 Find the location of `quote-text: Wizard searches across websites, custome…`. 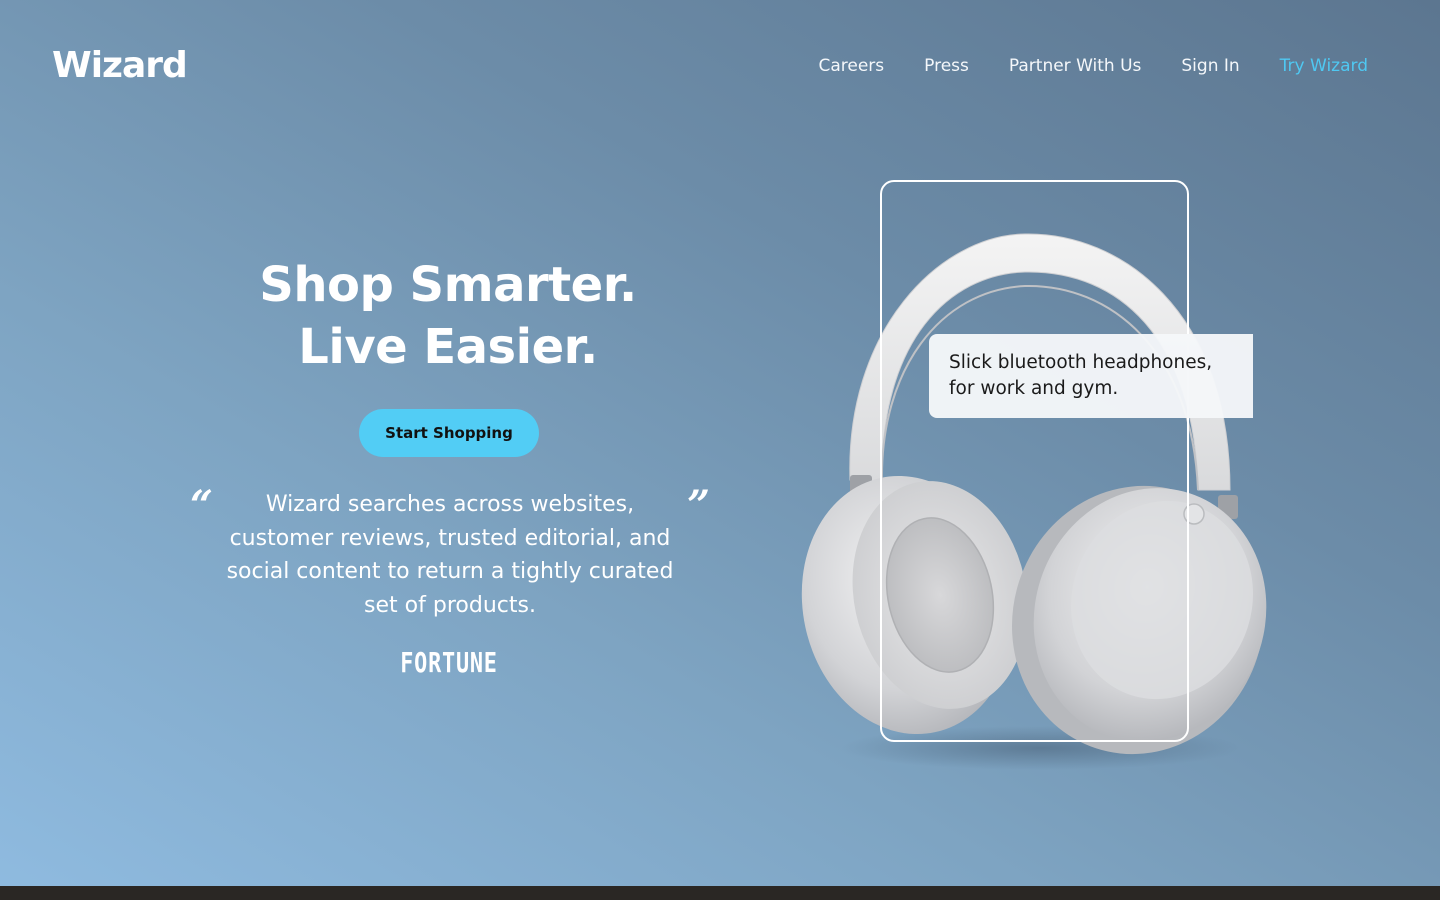

quote-text: Wizard searches across websites, custome… is located at coordinates (450, 555).